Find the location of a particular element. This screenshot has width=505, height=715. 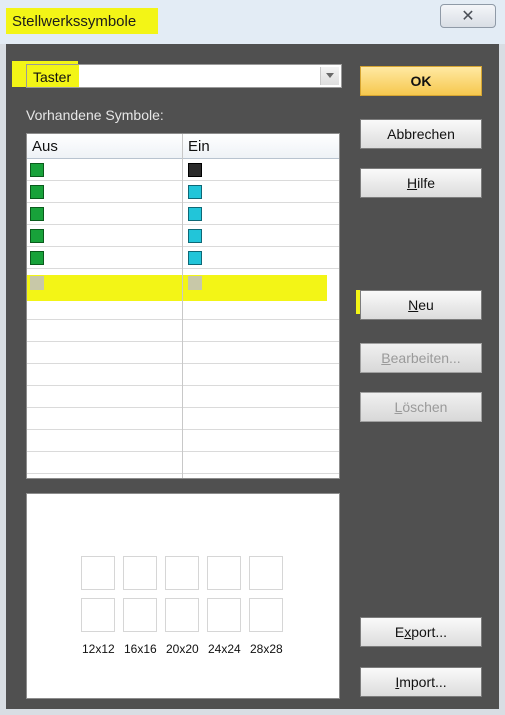

window-border-left is located at coordinates (3, 379).